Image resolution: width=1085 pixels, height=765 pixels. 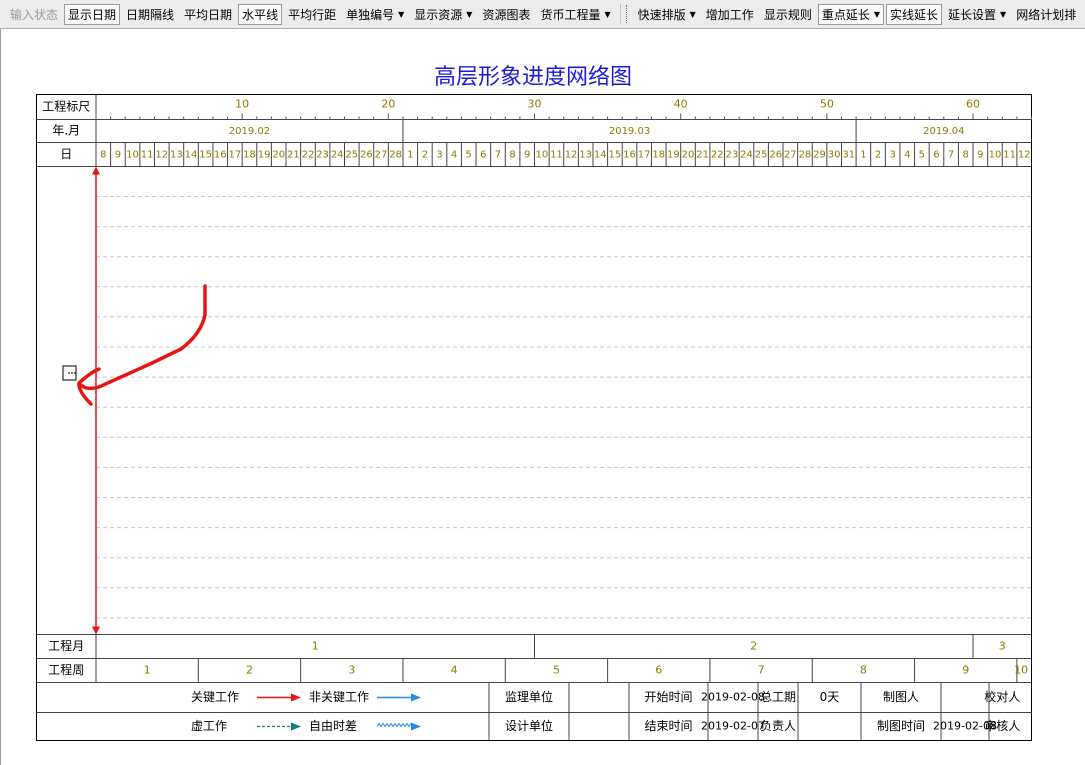 I want to click on toolbar-button-label: 平均日期, so click(x=208, y=14).